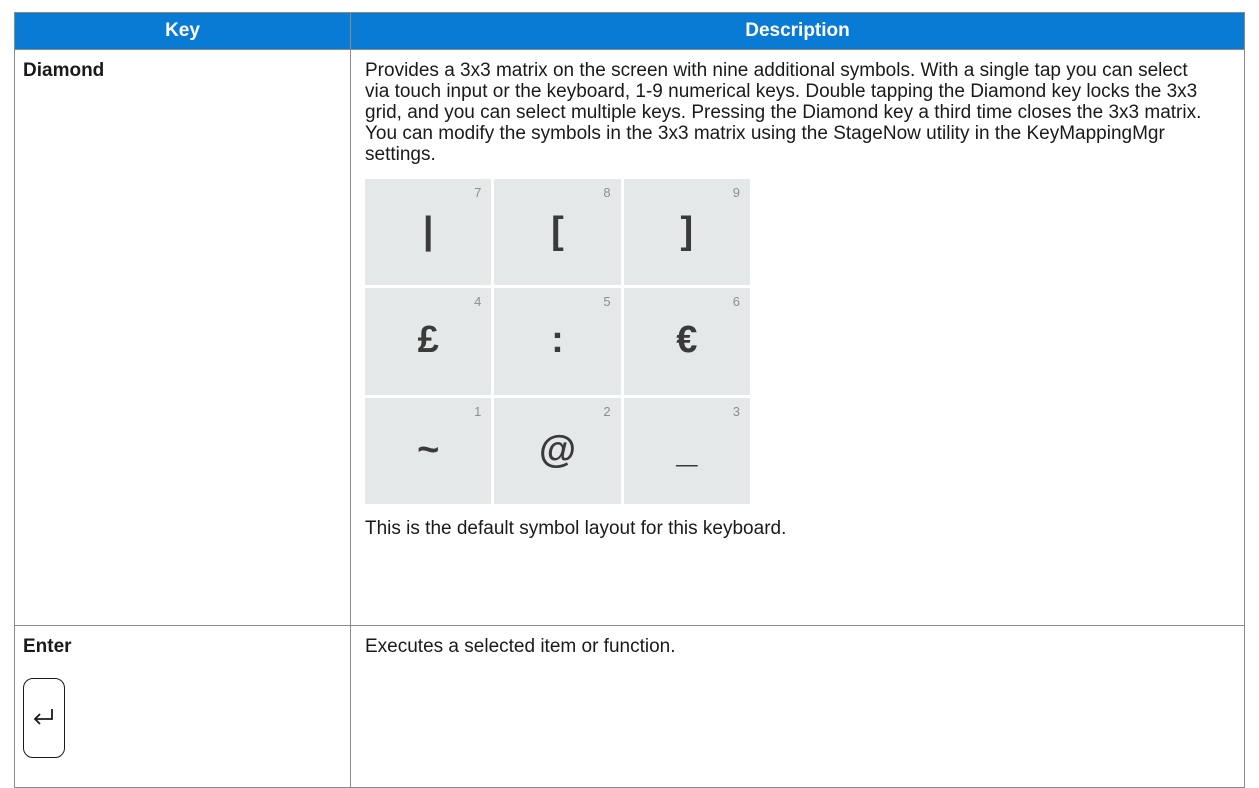 The image size is (1259, 788). Describe the element at coordinates (478, 411) in the screenshot. I see `key-number: 1` at that location.